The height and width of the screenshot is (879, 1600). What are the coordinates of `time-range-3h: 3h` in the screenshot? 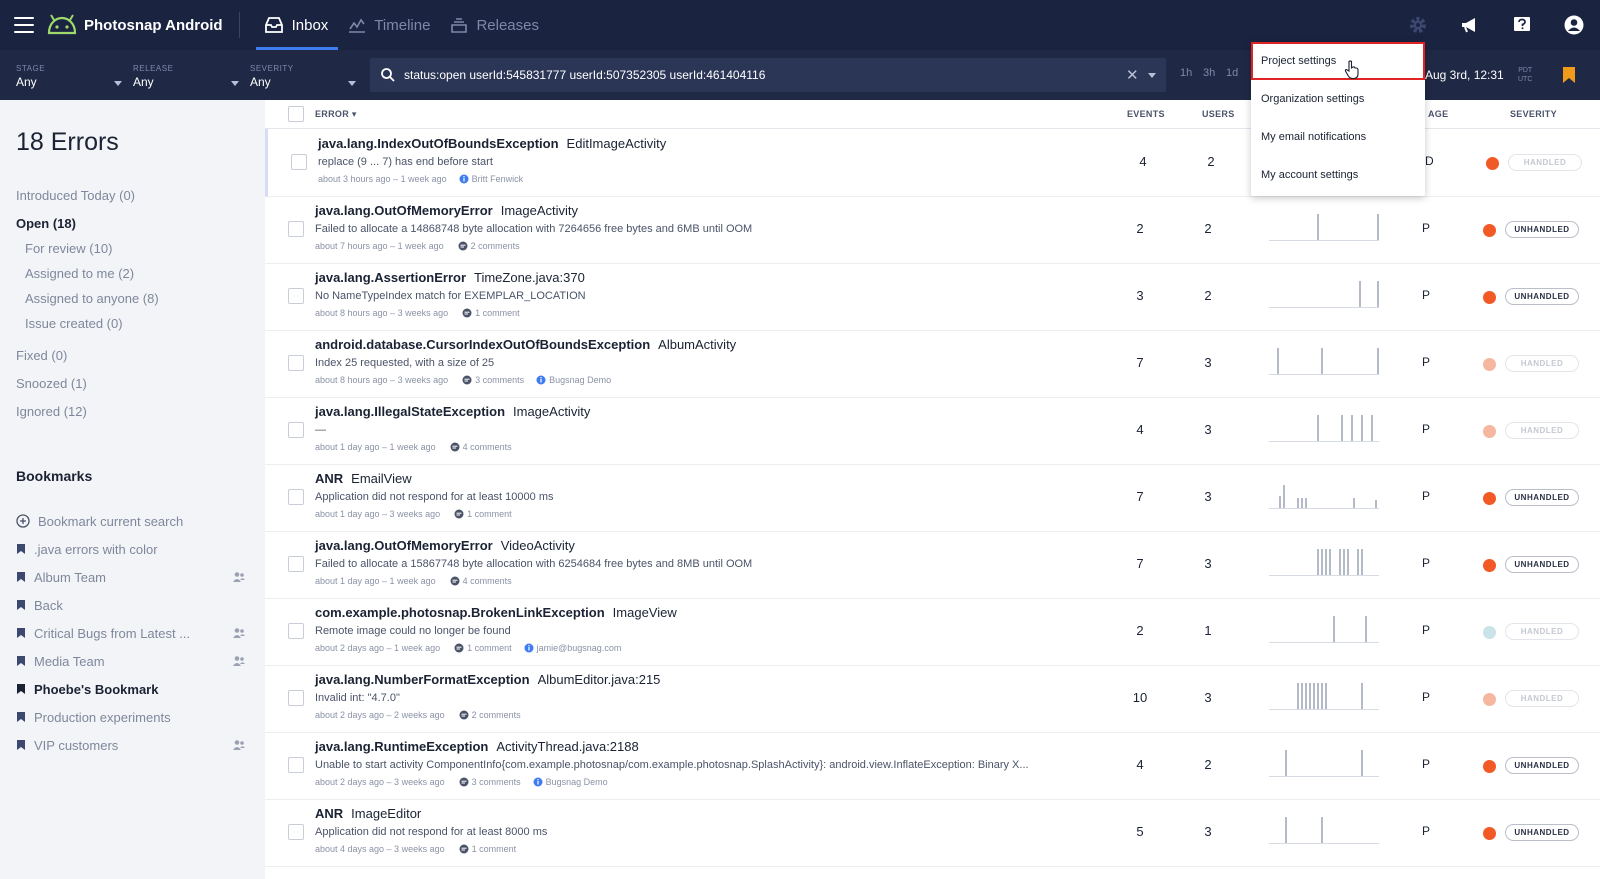 It's located at (1209, 73).